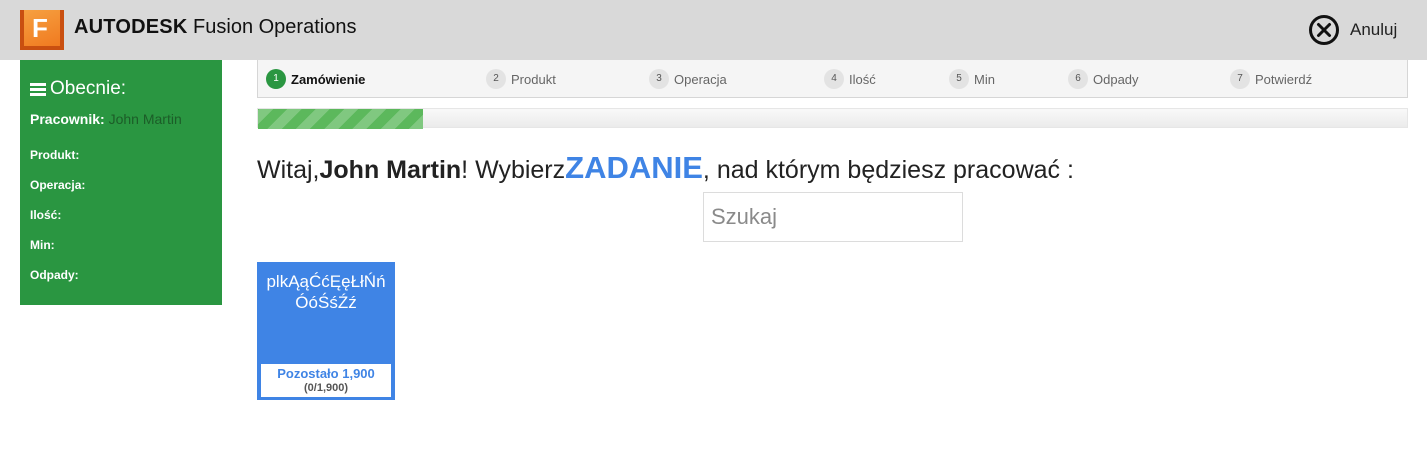 This screenshot has height=468, width=1427. I want to click on worker-value: John Martin, so click(145, 119).